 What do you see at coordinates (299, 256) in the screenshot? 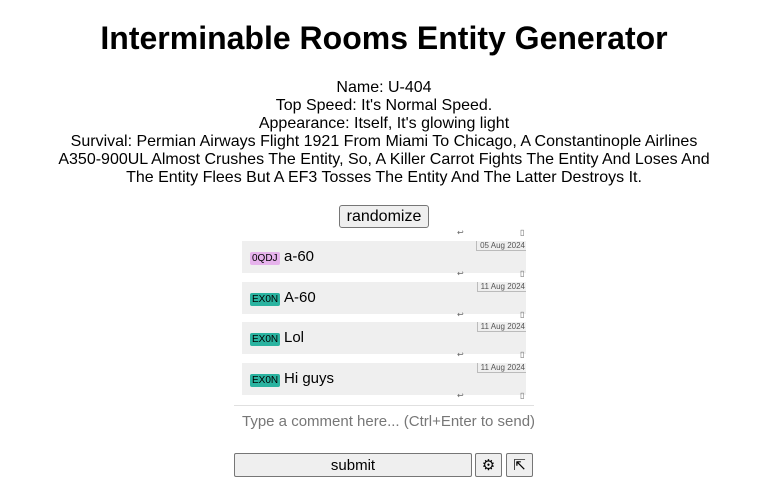
I see `comment-text: a-60` at bounding box center [299, 256].